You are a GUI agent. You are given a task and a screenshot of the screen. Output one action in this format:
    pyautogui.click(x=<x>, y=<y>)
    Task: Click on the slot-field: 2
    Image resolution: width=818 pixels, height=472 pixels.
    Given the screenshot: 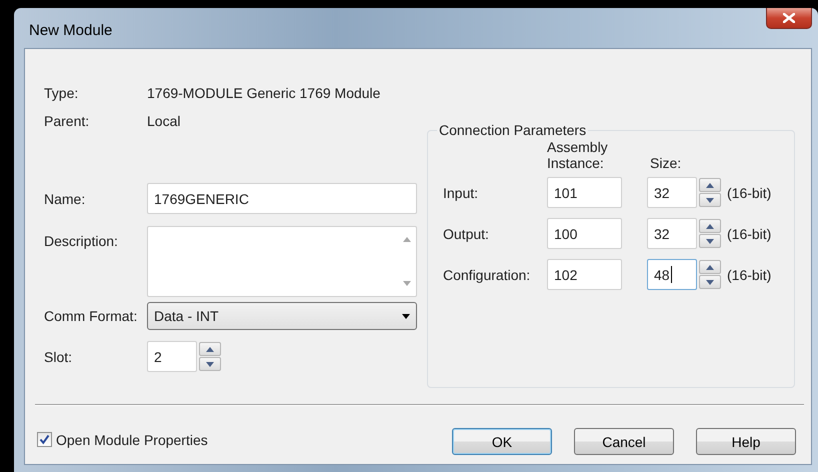 What is the action you would take?
    pyautogui.click(x=172, y=356)
    